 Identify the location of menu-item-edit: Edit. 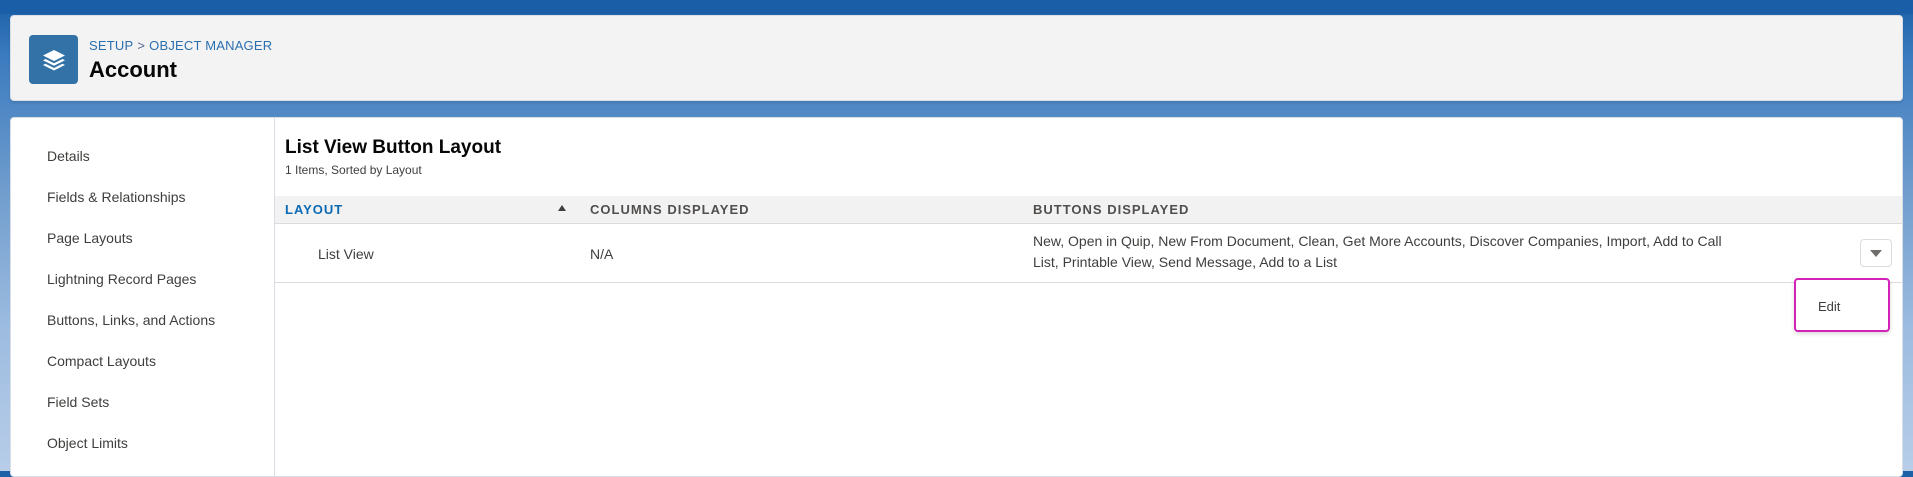
(1829, 306).